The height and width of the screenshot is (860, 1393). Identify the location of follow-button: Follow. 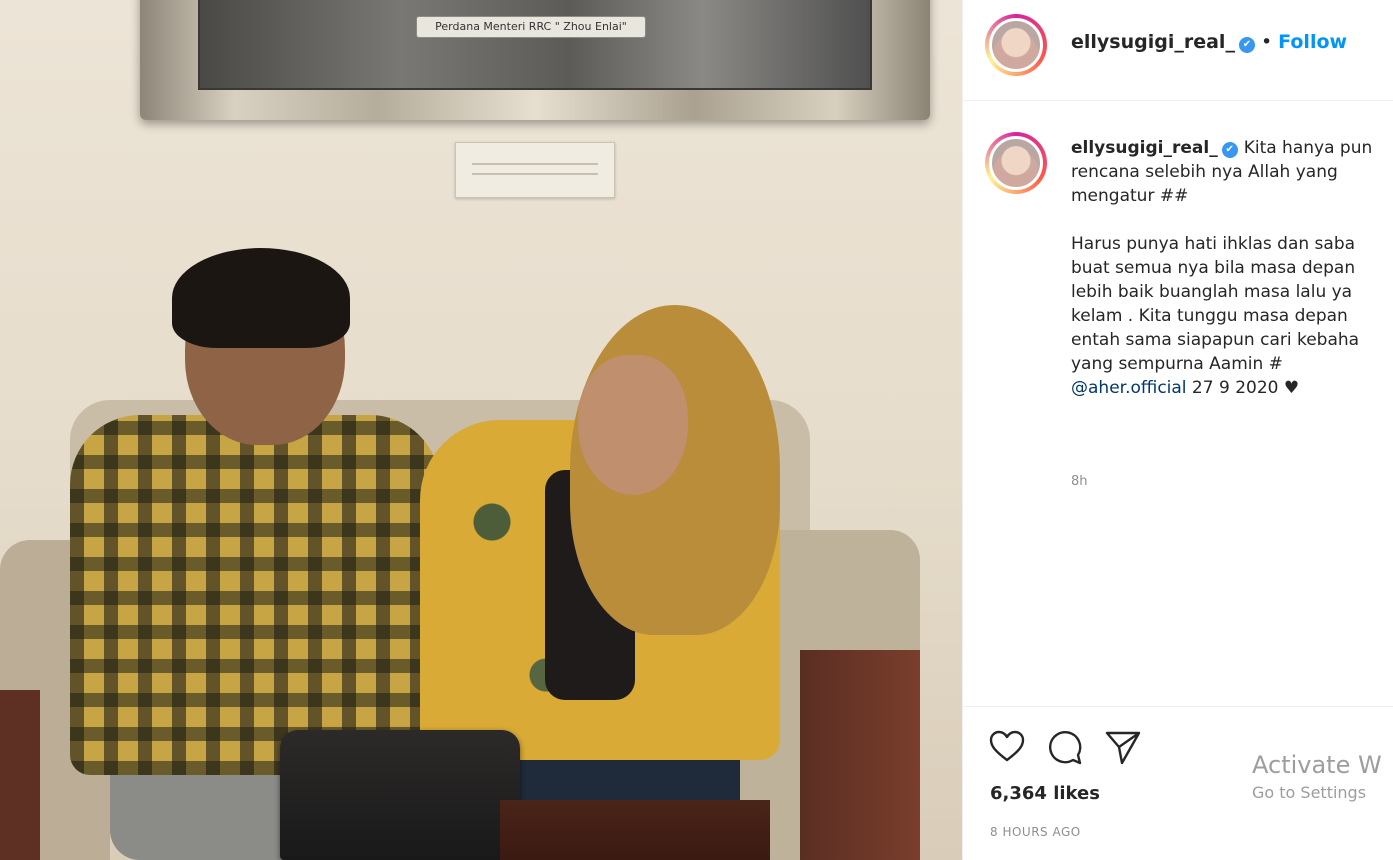
(1312, 42).